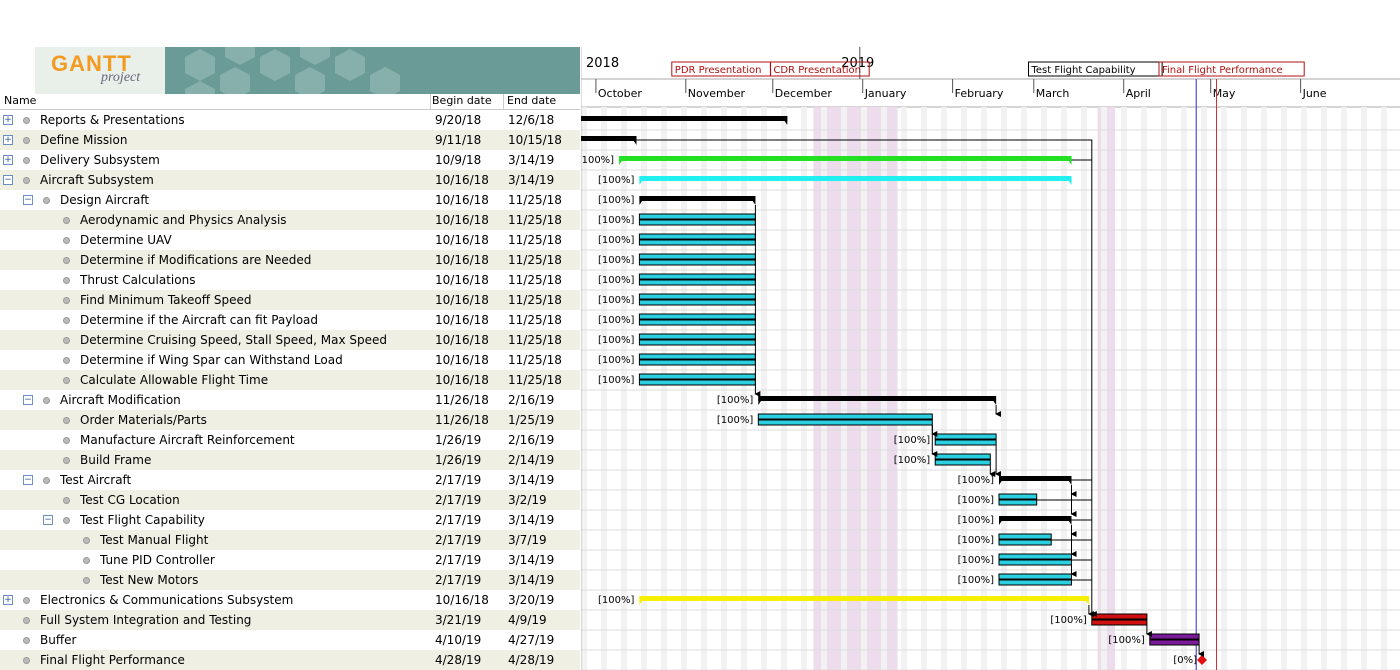 The height and width of the screenshot is (670, 1400). I want to click on percent-complete-label: 100%], so click(598, 160).